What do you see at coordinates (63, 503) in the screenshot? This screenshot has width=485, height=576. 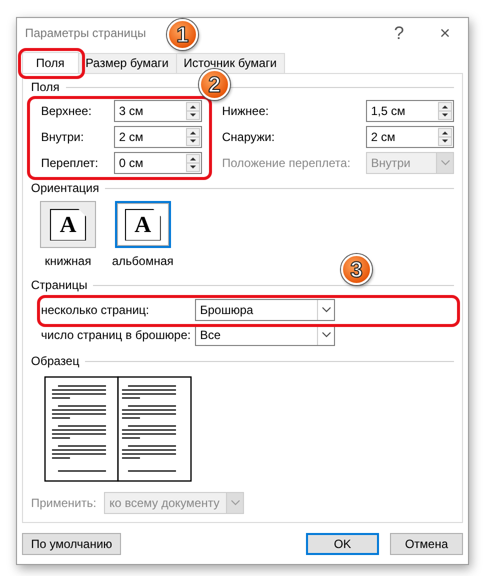 I see `field-label: Применить:` at bounding box center [63, 503].